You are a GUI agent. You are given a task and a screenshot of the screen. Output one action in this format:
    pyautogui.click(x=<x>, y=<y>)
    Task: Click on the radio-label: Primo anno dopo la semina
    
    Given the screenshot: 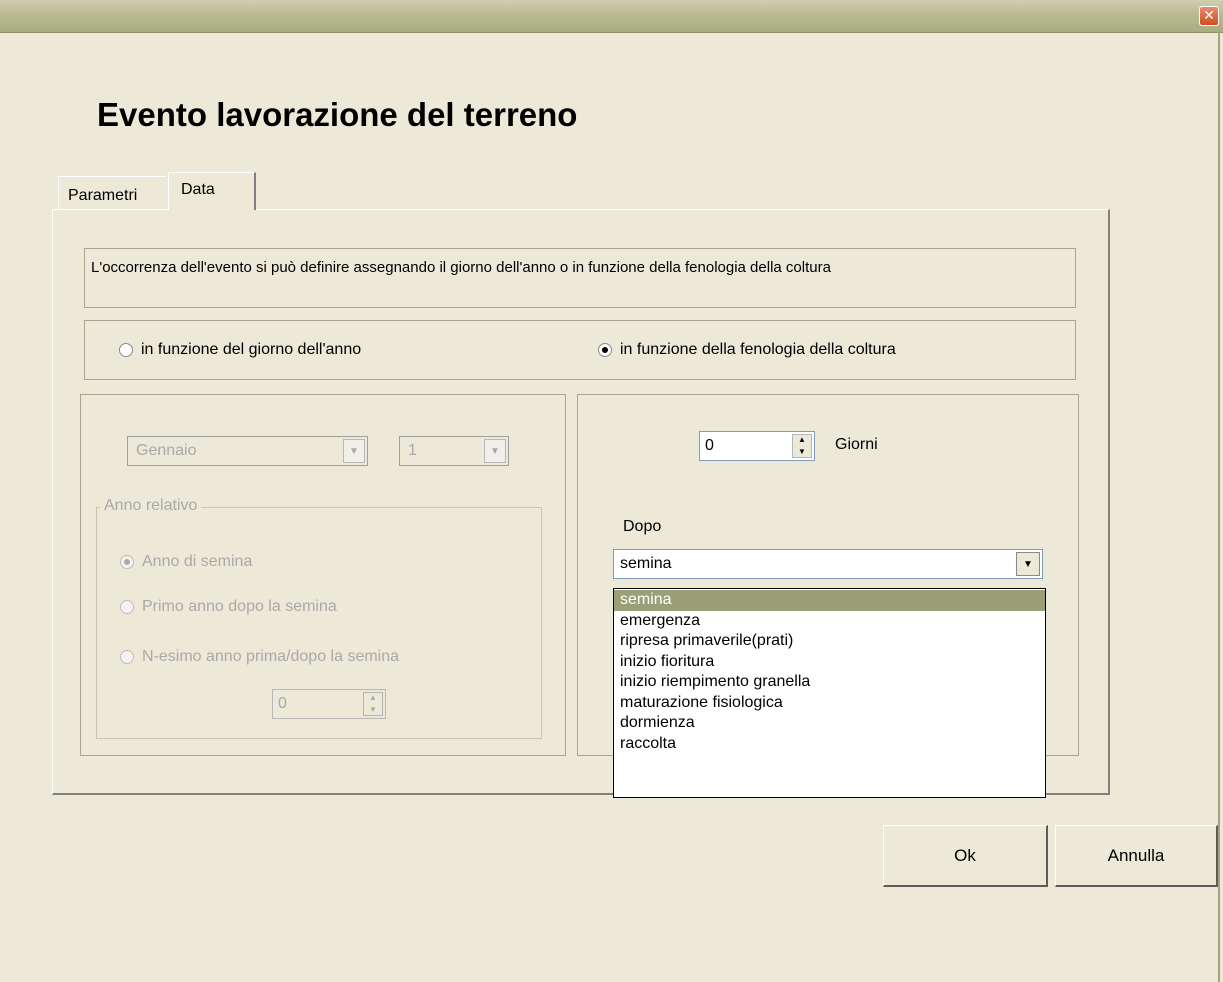 What is the action you would take?
    pyautogui.click(x=239, y=606)
    